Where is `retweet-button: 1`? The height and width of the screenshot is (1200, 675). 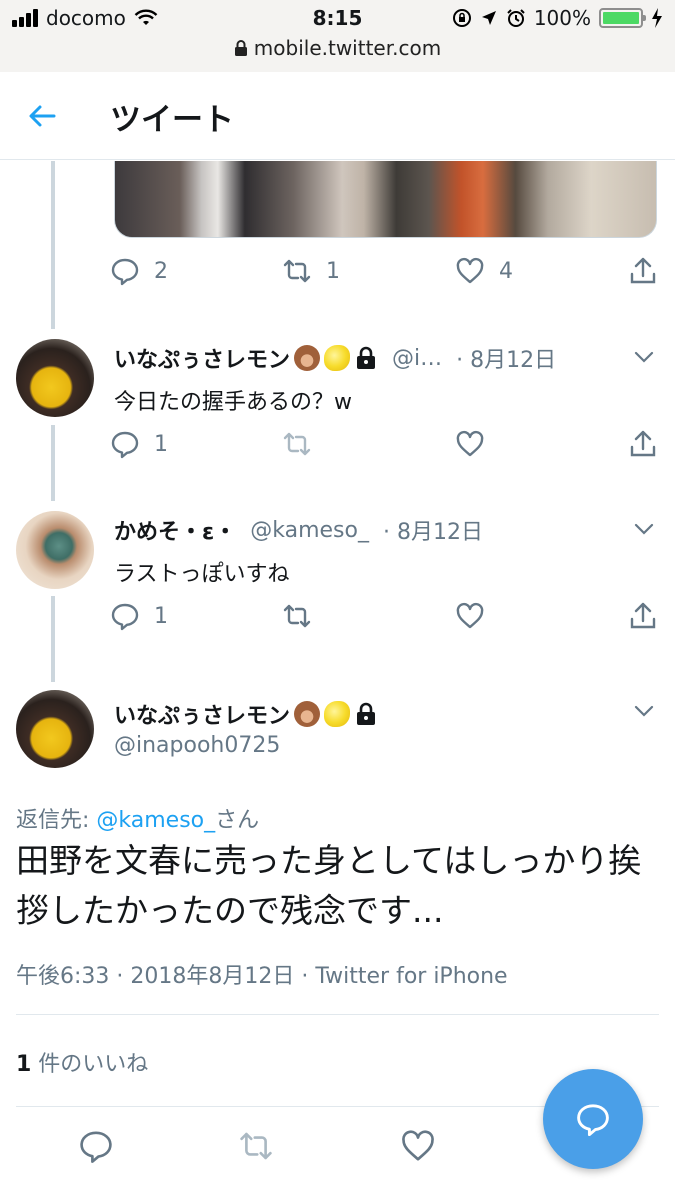
retweet-button: 1 is located at coordinates (311, 271).